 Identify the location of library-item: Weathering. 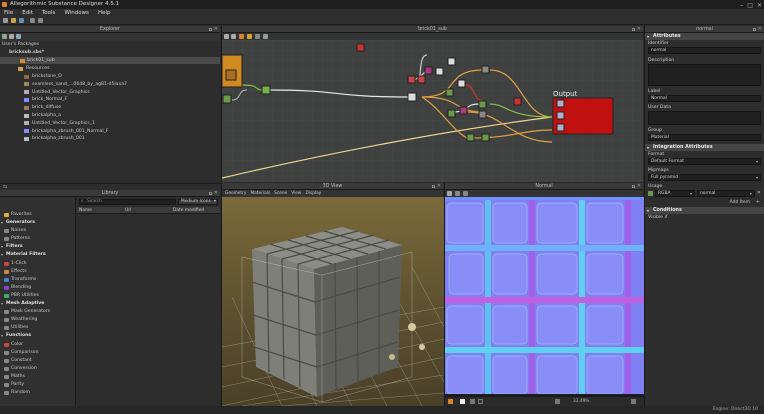
(37, 320).